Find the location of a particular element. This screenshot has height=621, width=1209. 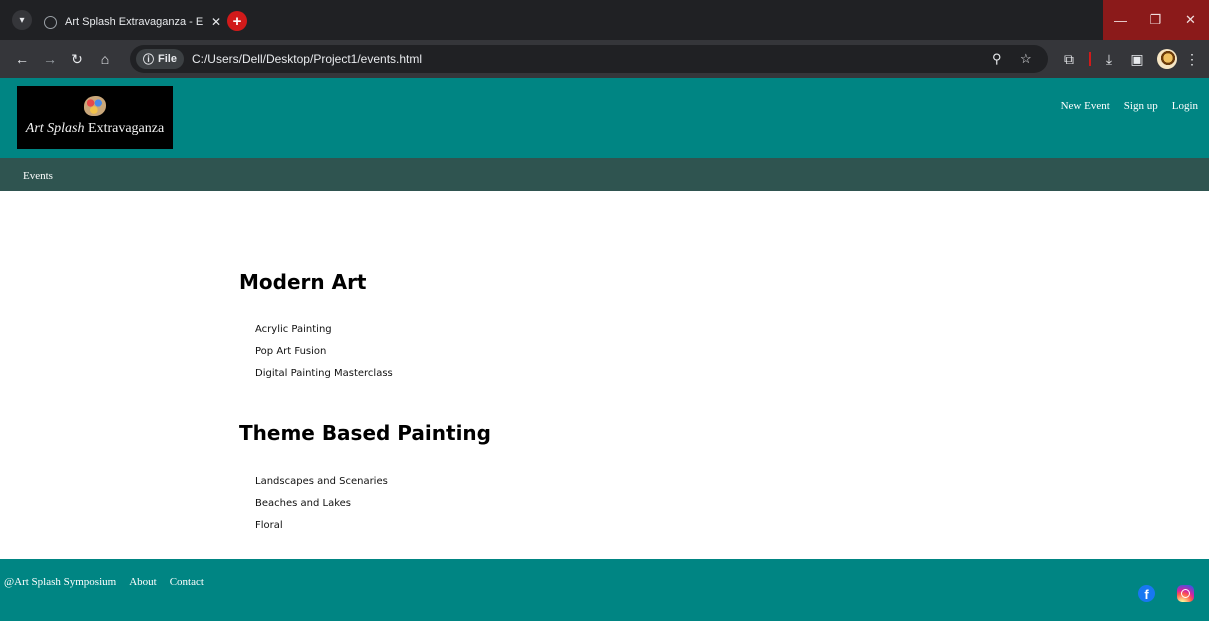

nav-sign-up-link: Sign up is located at coordinates (1141, 106).